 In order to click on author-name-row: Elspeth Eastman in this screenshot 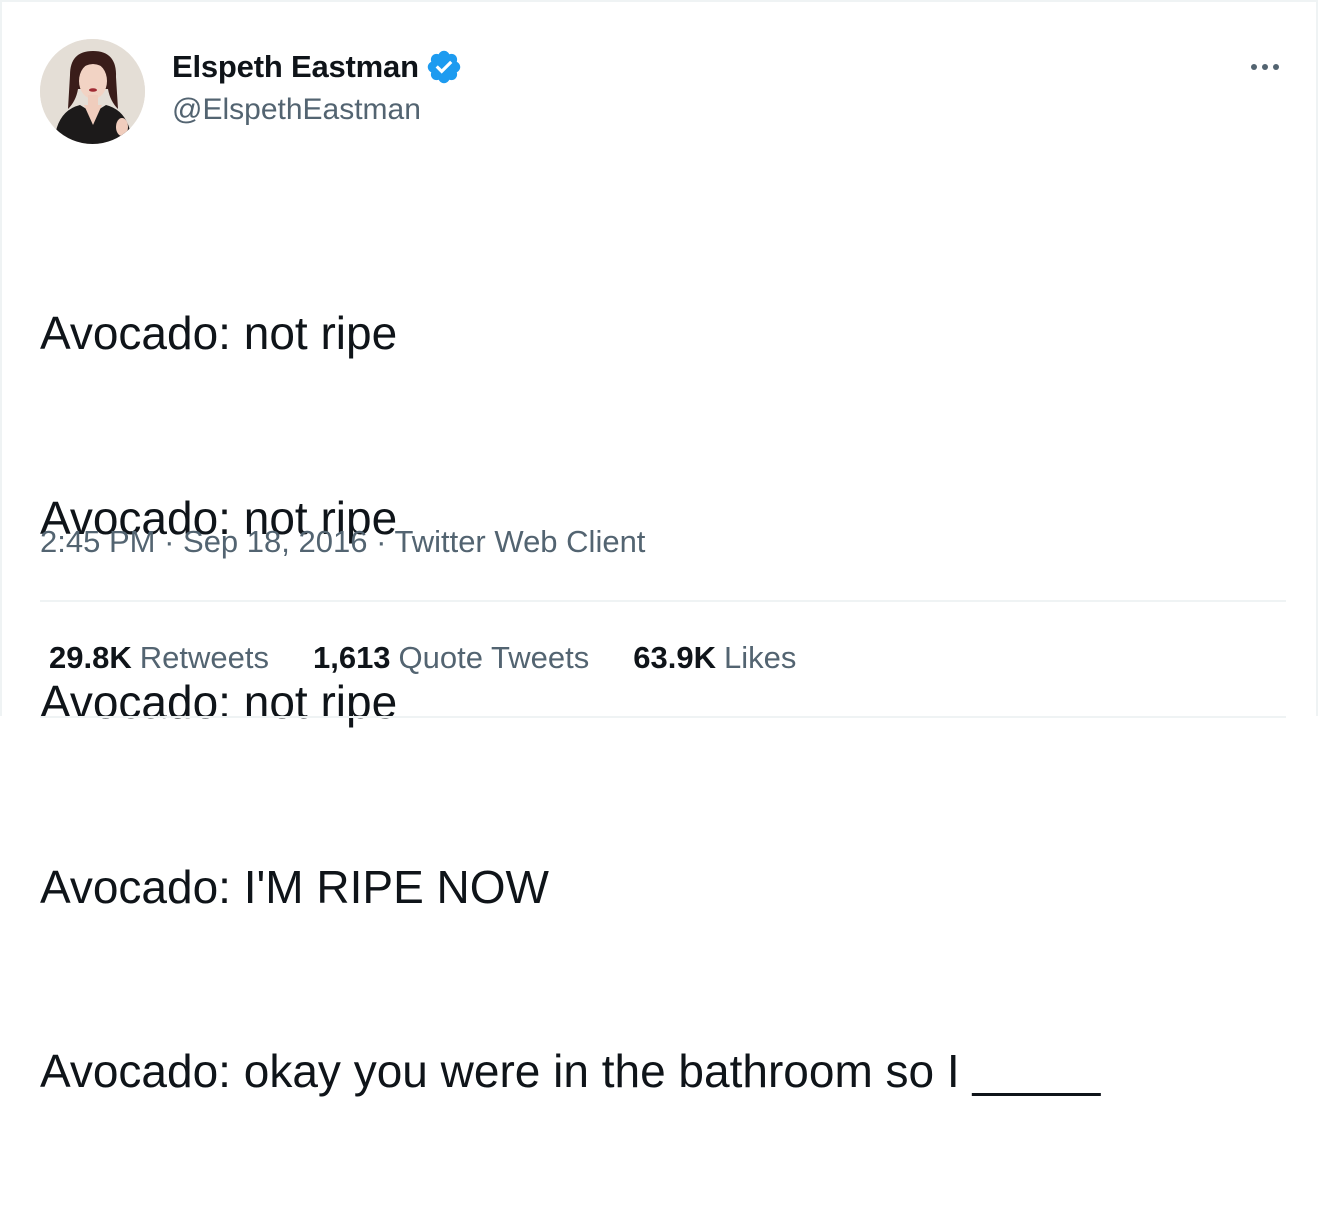, I will do `click(317, 67)`.